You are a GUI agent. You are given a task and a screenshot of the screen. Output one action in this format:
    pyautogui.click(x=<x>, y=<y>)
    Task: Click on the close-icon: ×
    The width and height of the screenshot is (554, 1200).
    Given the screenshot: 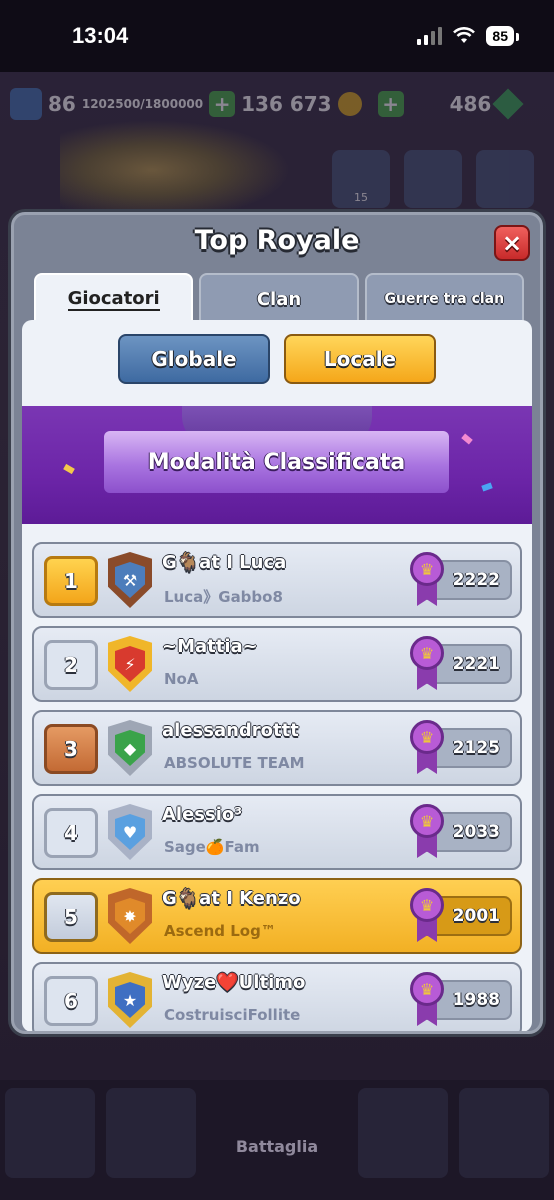 What is the action you would take?
    pyautogui.click(x=512, y=243)
    